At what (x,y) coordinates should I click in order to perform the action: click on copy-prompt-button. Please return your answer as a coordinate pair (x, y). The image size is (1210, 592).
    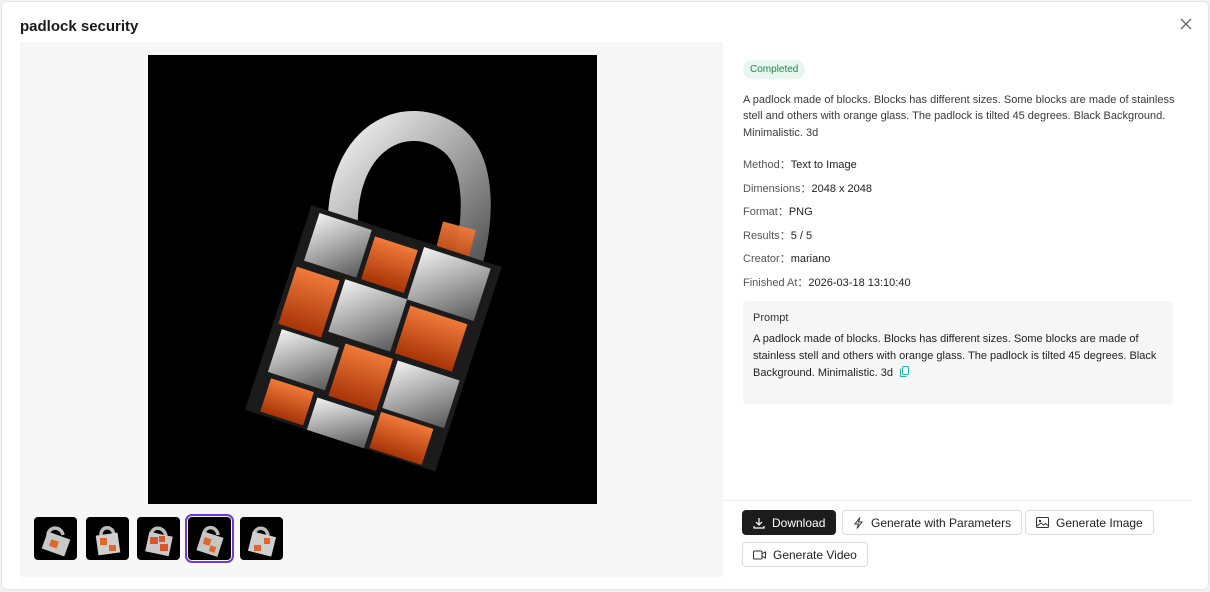
    Looking at the image, I should click on (905, 374).